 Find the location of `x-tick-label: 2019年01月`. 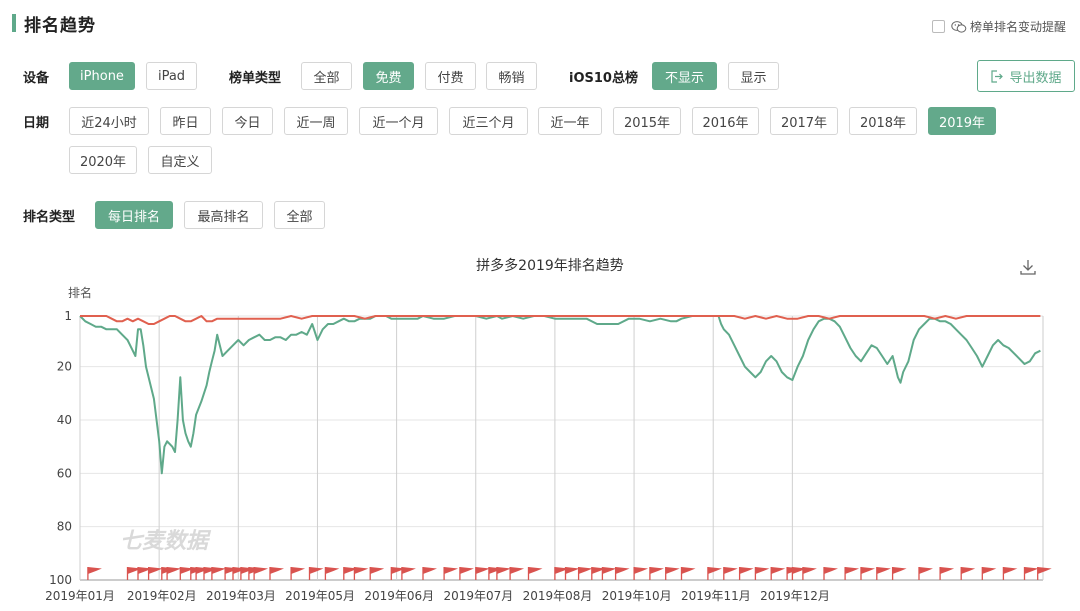

x-tick-label: 2019年01月 is located at coordinates (80, 596).